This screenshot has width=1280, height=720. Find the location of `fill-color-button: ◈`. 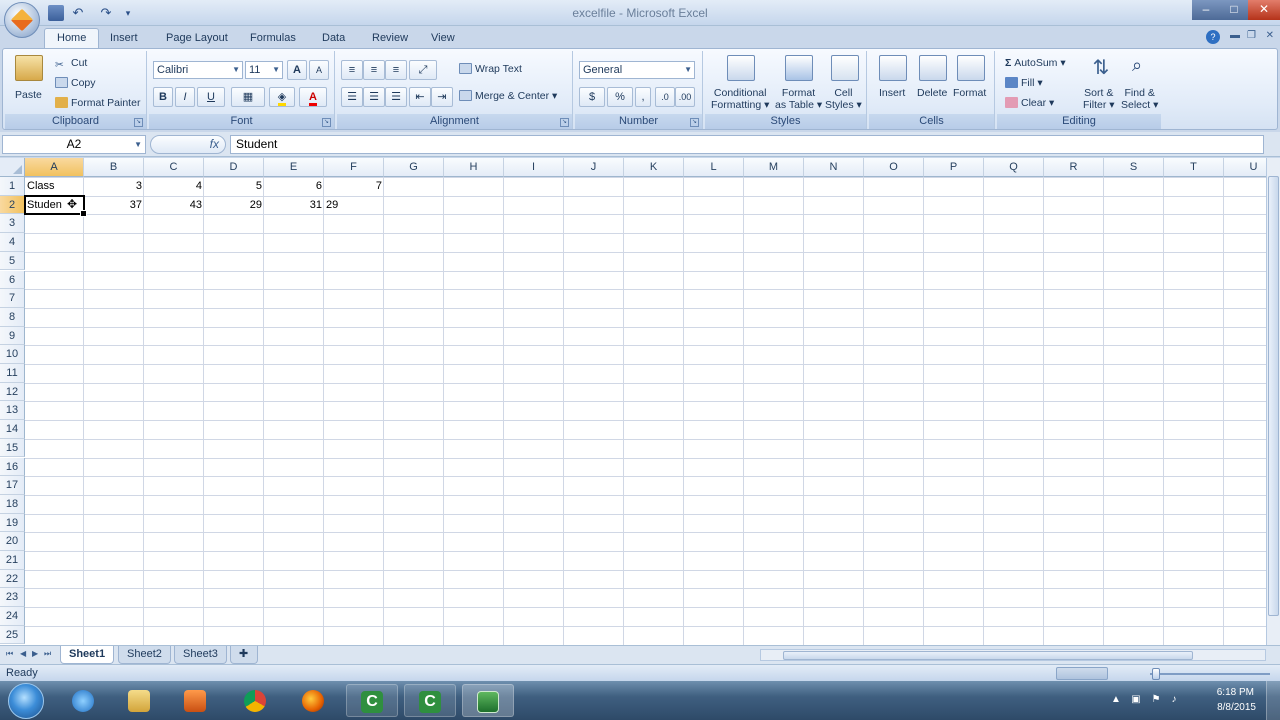

fill-color-button: ◈ is located at coordinates (282, 97).